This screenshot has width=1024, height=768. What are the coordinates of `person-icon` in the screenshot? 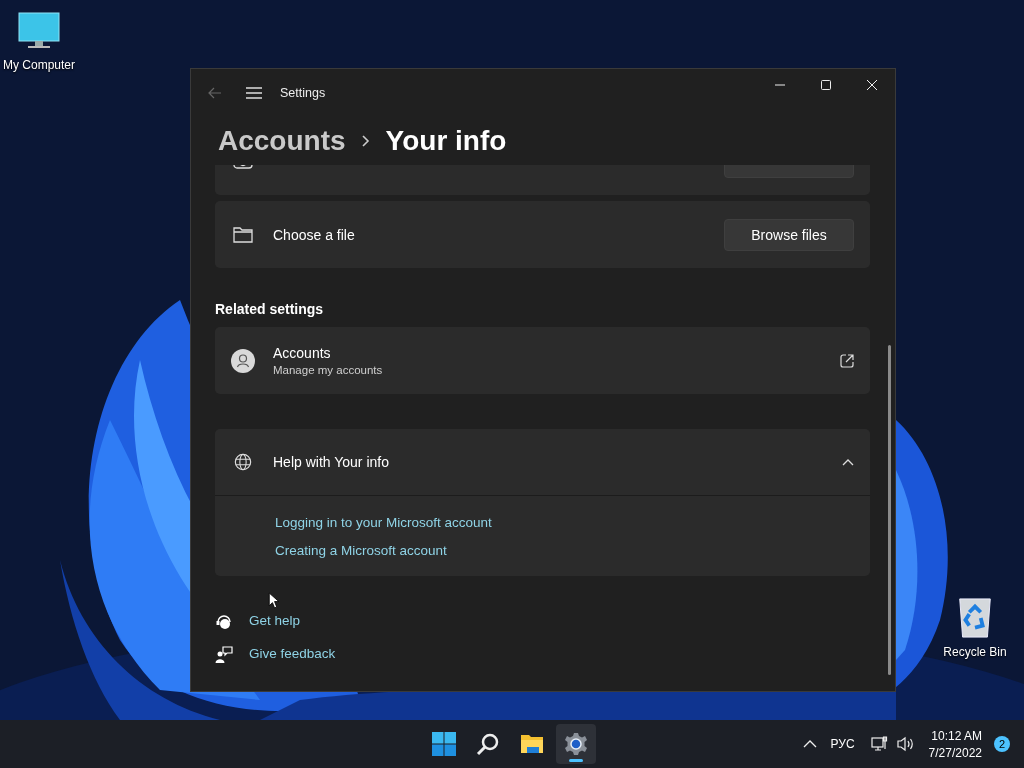 It's located at (243, 360).